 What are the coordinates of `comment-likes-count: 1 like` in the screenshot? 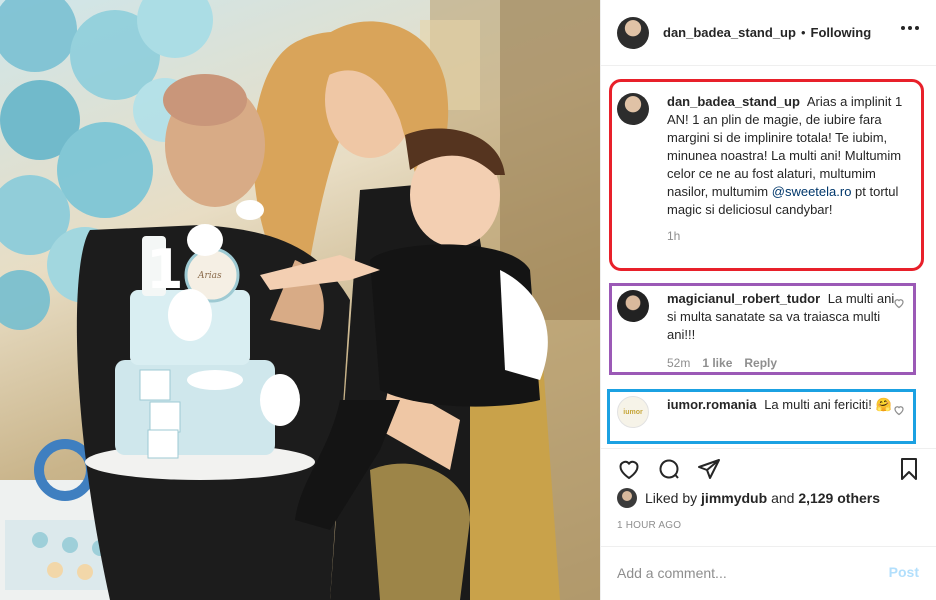 It's located at (717, 363).